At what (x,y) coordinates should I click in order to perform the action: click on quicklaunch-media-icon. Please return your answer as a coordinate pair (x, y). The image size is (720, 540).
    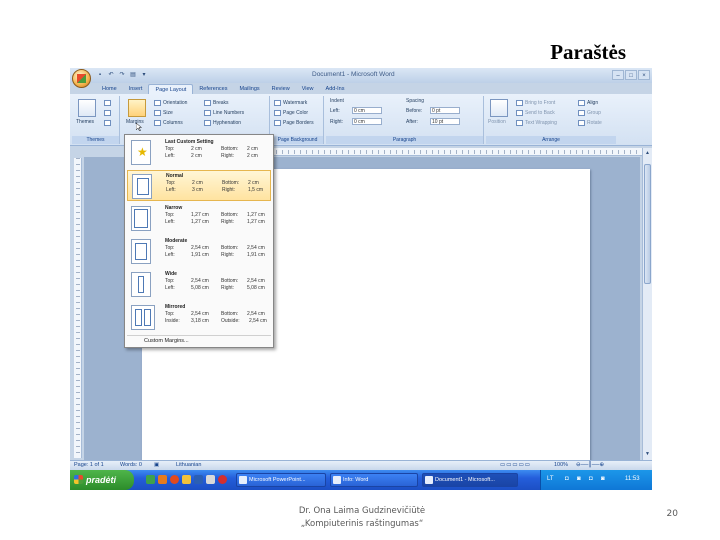
    Looking at the image, I should click on (162, 479).